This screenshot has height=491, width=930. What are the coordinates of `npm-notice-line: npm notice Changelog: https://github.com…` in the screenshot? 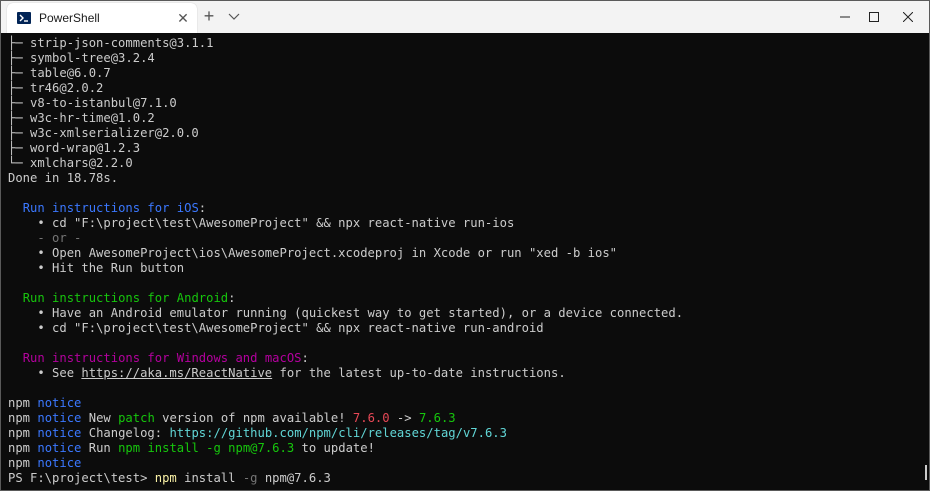 It's located at (257, 433).